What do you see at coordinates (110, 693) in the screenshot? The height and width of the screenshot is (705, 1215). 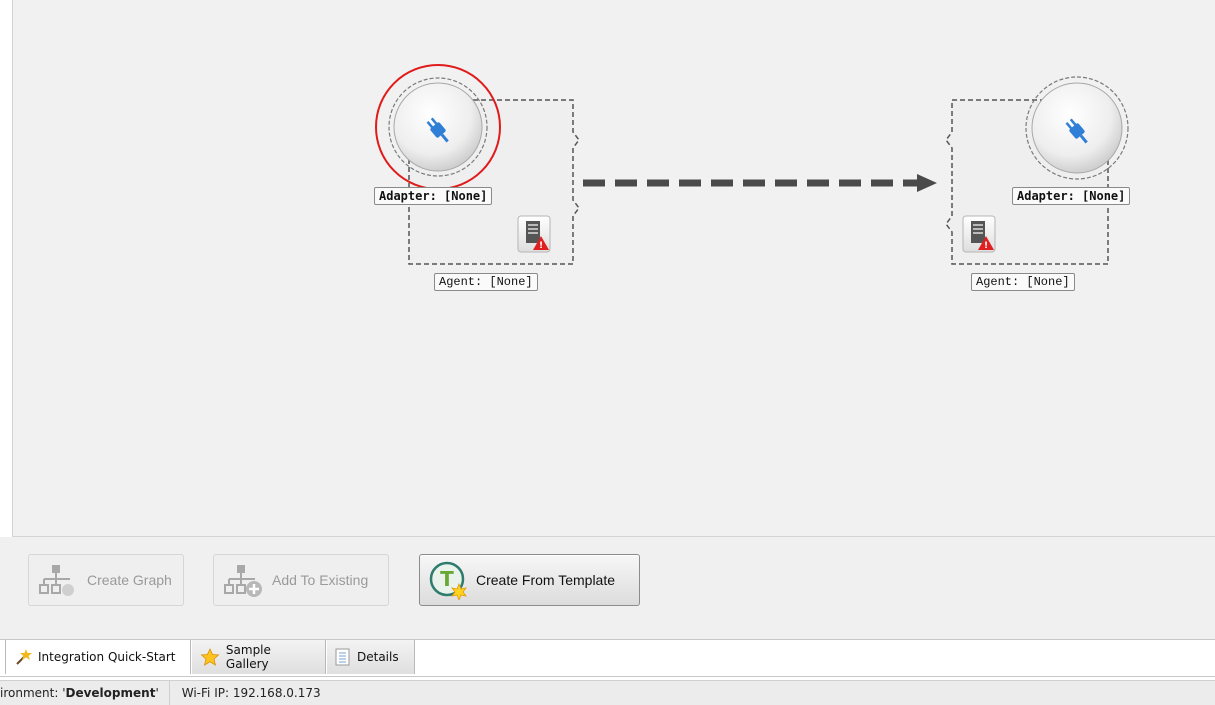 I see `environment-value: Development` at bounding box center [110, 693].